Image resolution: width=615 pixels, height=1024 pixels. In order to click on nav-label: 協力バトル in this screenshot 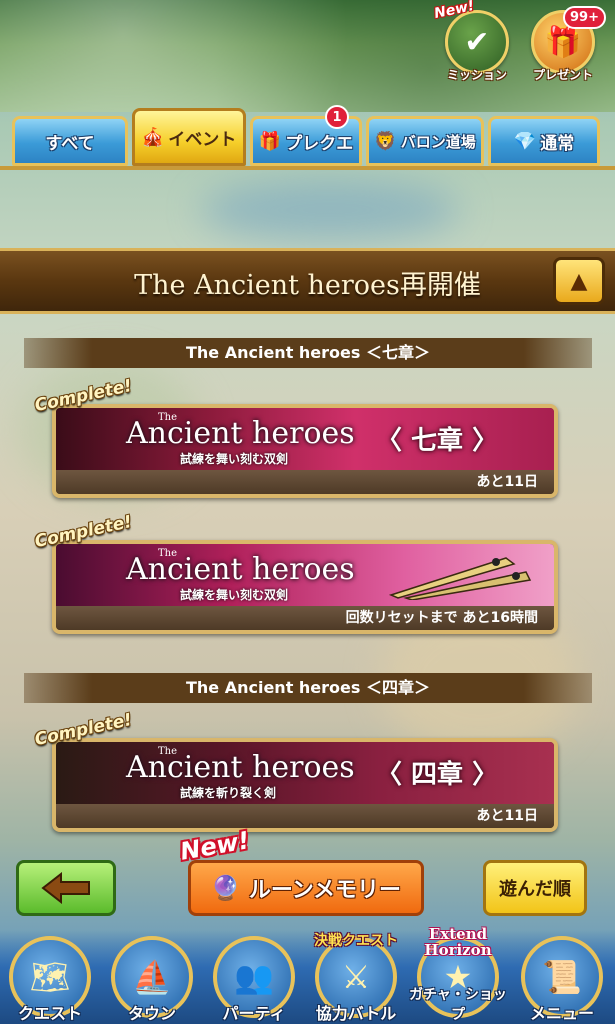, I will do `click(356, 1013)`.